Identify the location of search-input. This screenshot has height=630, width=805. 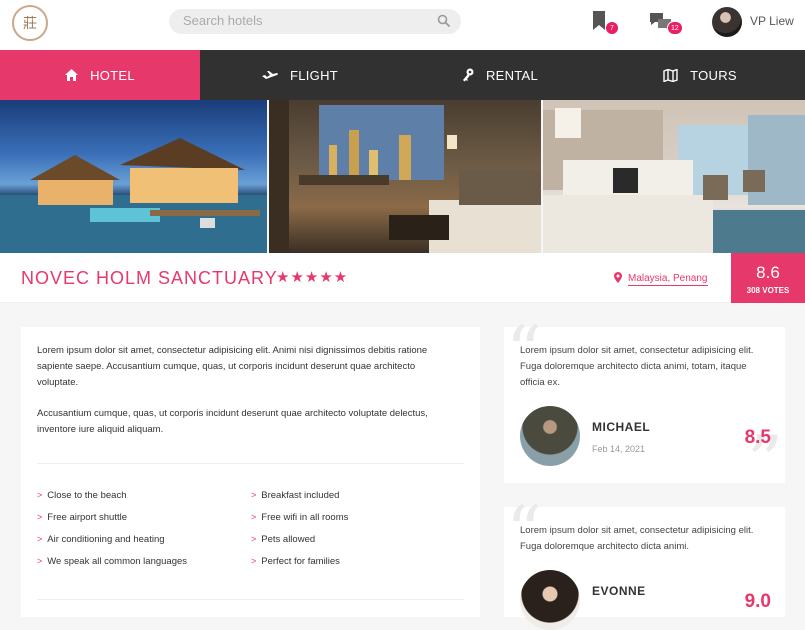
(303, 20).